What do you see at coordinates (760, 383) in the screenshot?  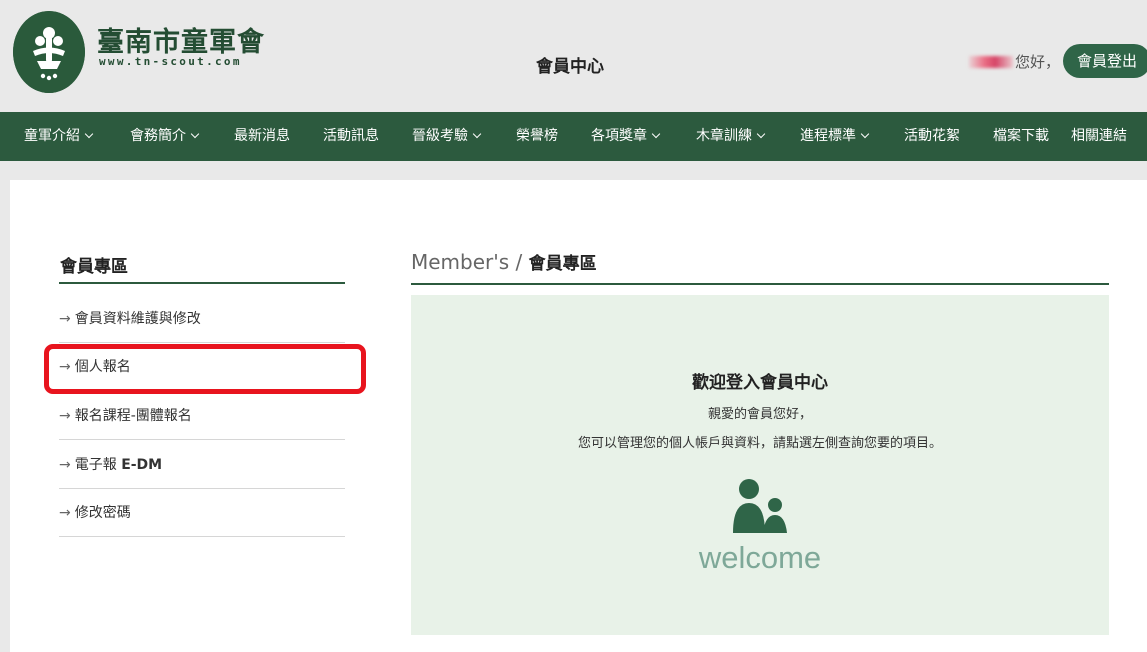 I see `welcome-heading: 歡迎登入會員中心` at bounding box center [760, 383].